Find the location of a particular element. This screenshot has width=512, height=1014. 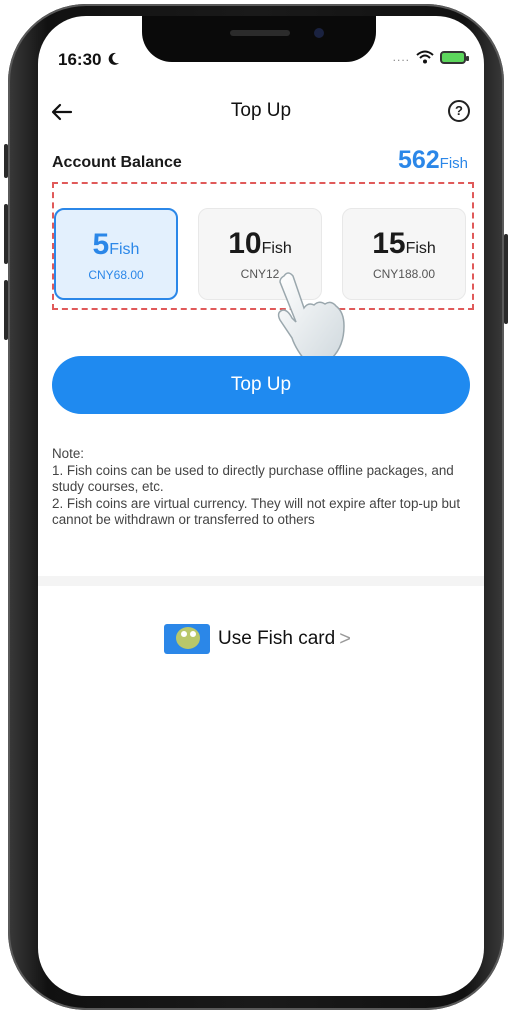

package-amount: 10 is located at coordinates (245, 243).